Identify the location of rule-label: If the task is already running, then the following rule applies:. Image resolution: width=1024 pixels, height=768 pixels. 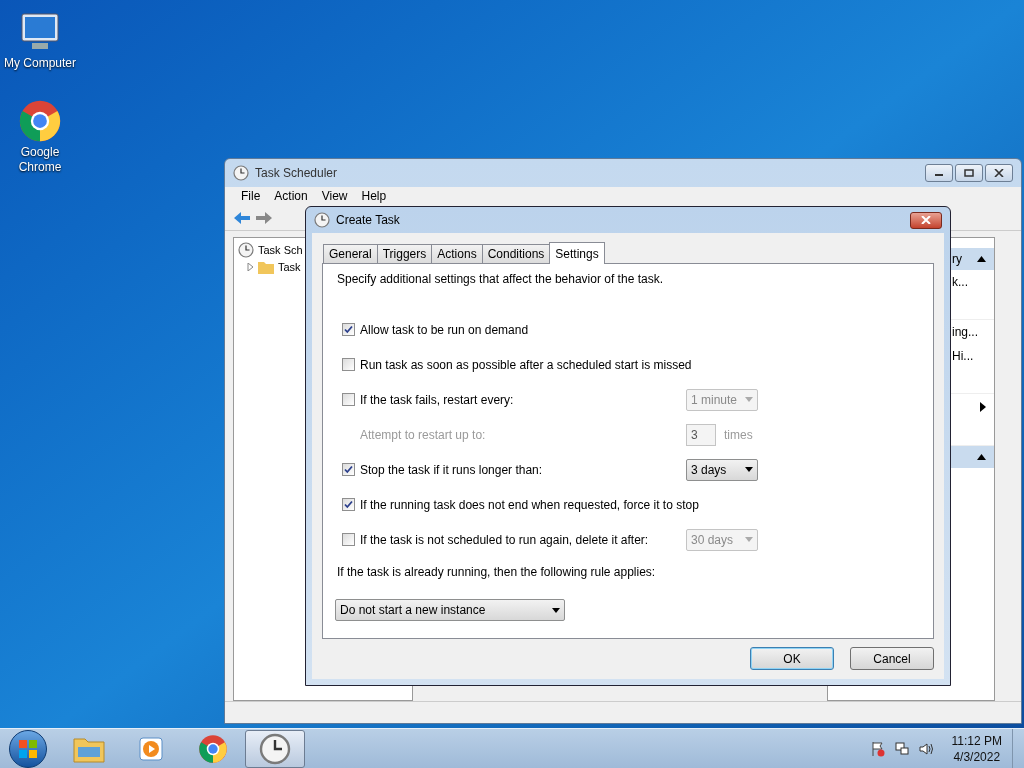
(496, 572).